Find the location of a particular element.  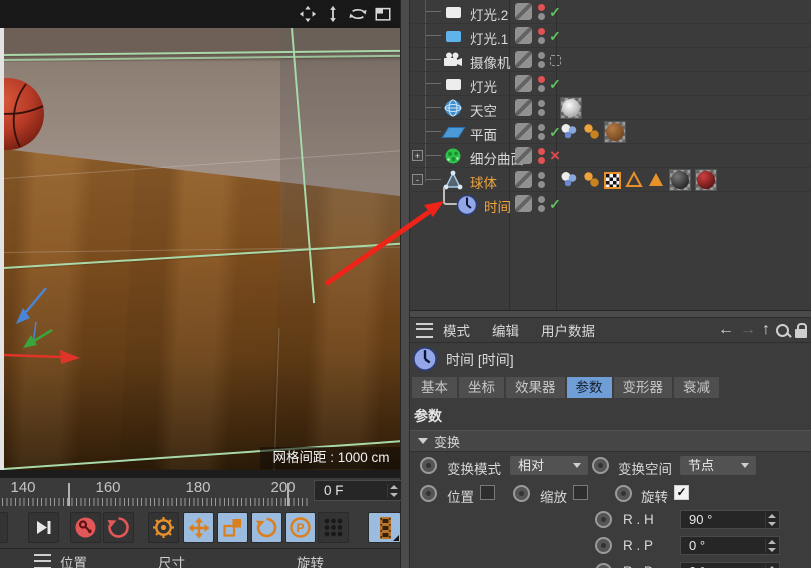

goto-next-key-icon is located at coordinates (43, 527).